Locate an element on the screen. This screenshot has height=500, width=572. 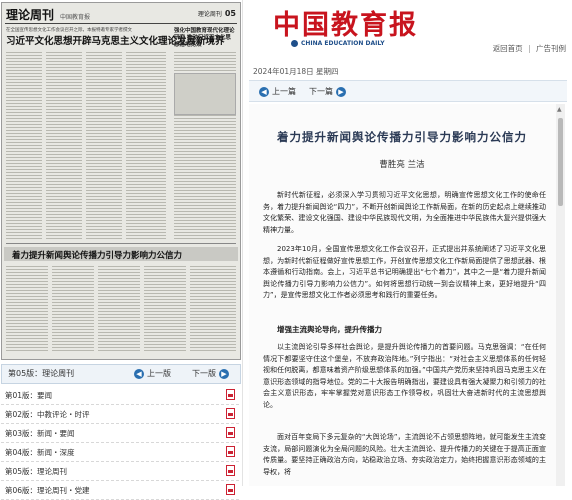
current-page-label: 第05版：理论周刊 is located at coordinates (41, 373).